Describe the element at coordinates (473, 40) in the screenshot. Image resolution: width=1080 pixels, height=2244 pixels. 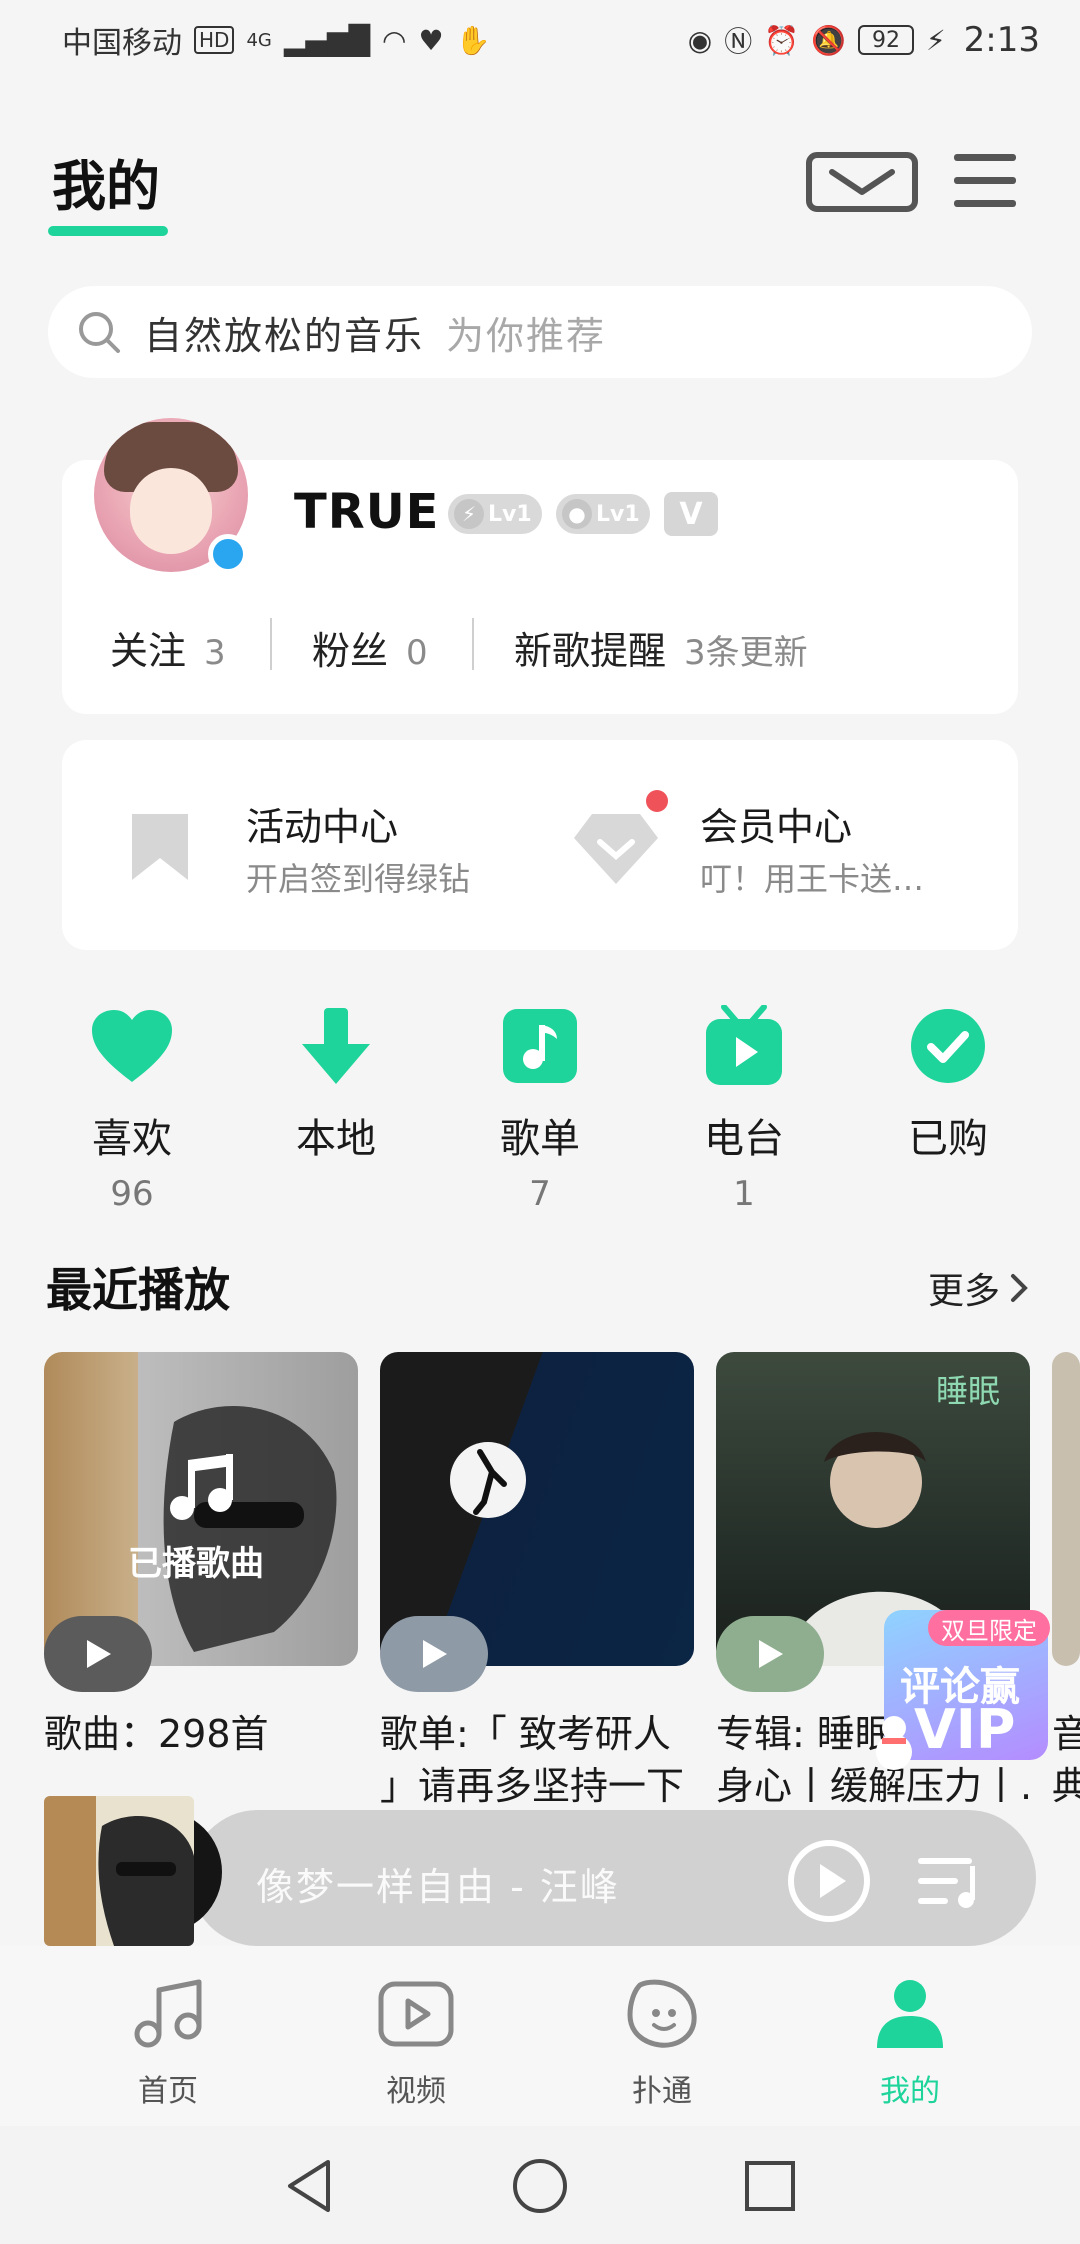
I see `hand-icon: ✋` at that location.